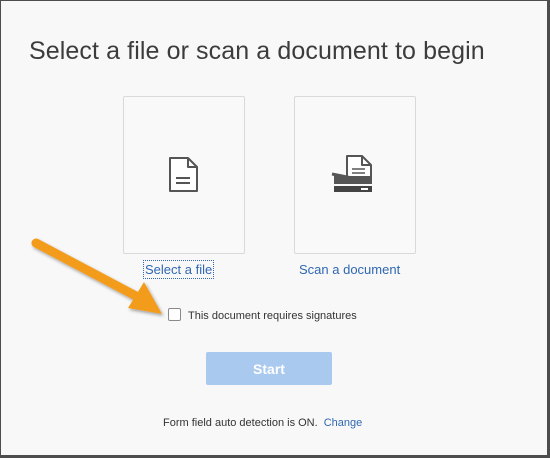  What do you see at coordinates (351, 173) in the screenshot?
I see `scanner-icon` at bounding box center [351, 173].